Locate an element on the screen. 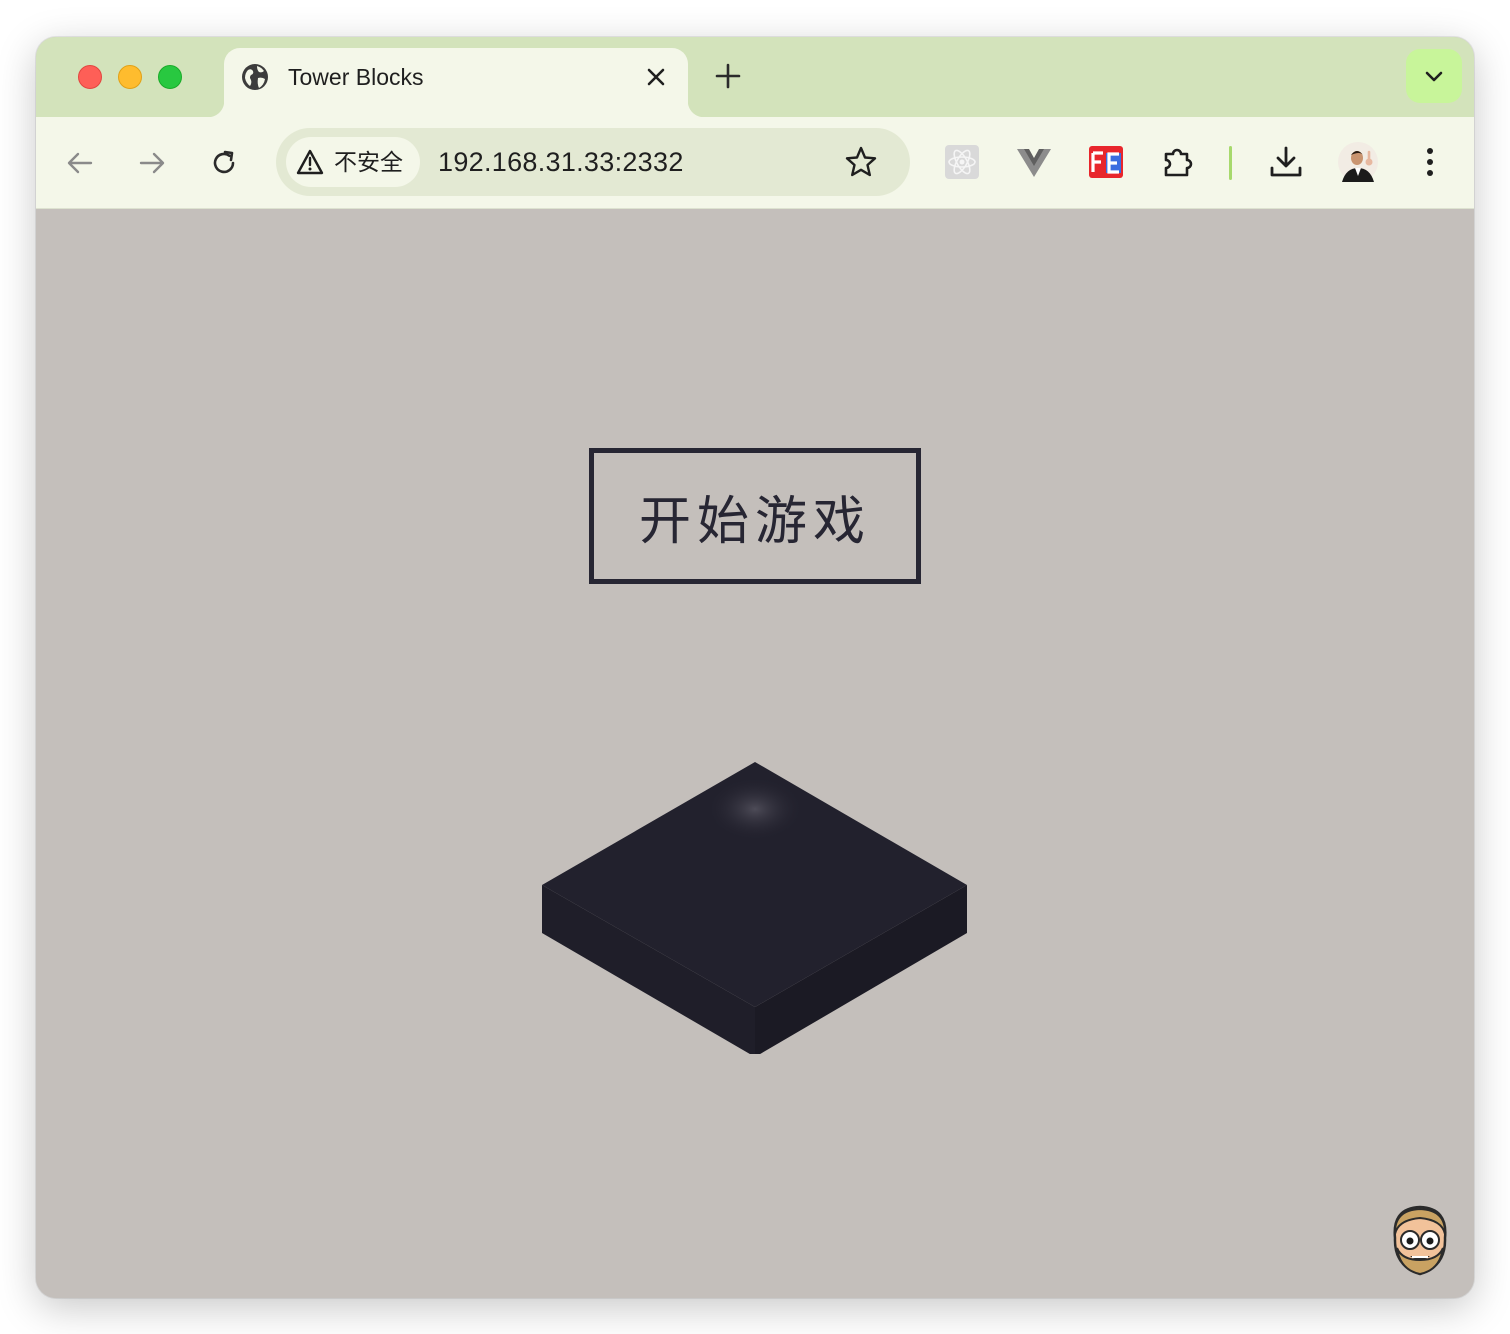 This screenshot has height=1334, width=1510. base-block is located at coordinates (754, 908).